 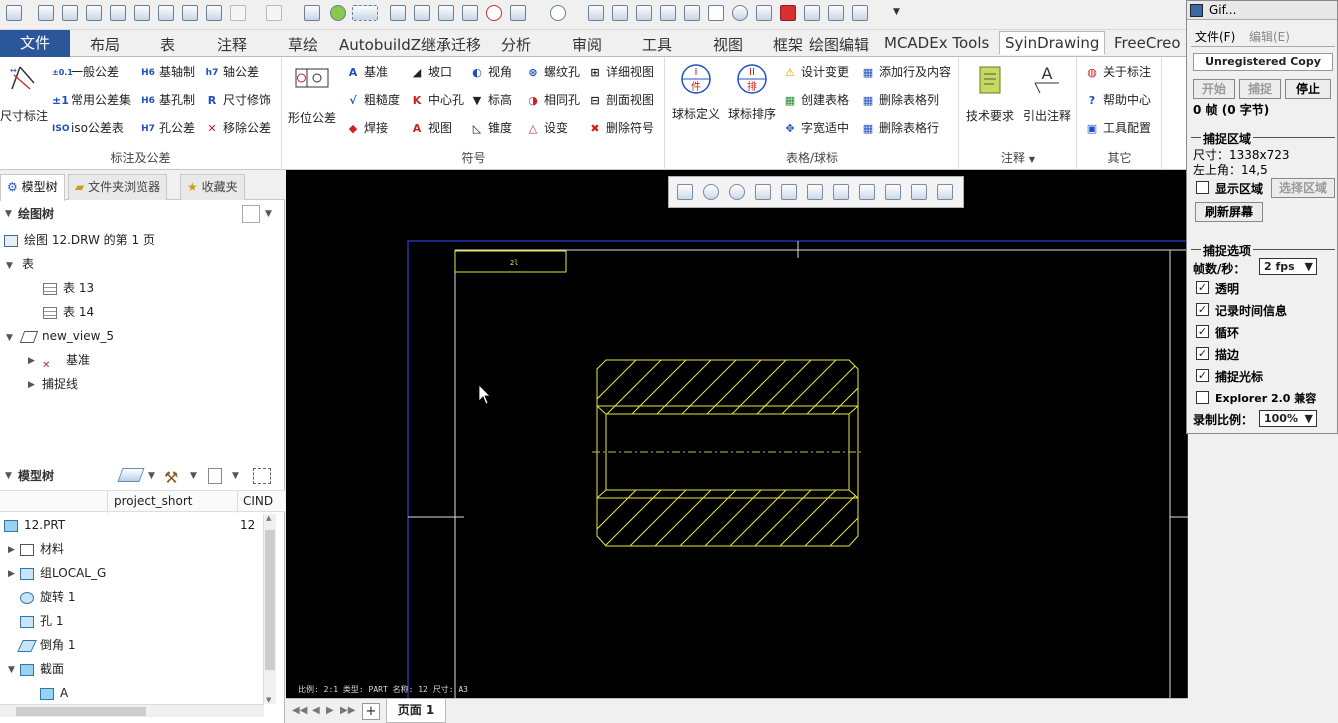 What do you see at coordinates (728, 44) in the screenshot?
I see `tab-view: 视图` at bounding box center [728, 44].